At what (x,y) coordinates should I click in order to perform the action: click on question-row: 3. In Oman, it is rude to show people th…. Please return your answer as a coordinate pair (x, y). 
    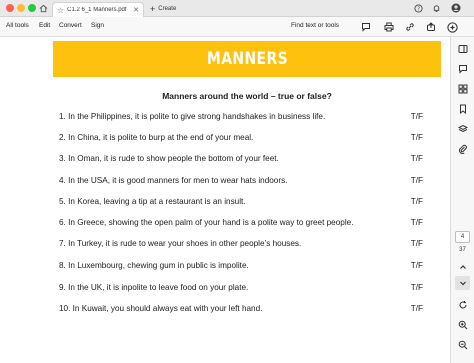
    Looking at the image, I should click on (247, 160).